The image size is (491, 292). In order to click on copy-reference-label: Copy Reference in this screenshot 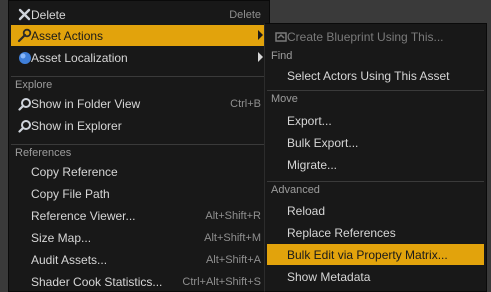, I will do `click(74, 171)`.